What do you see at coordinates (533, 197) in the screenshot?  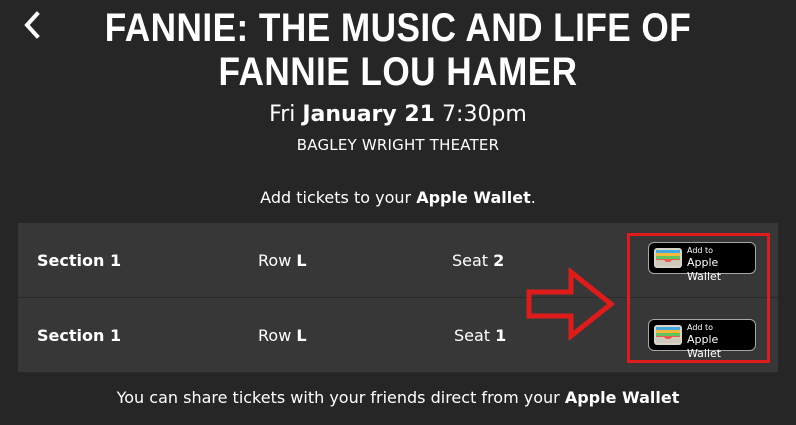 I see `wallet-hint-suffix: .` at bounding box center [533, 197].